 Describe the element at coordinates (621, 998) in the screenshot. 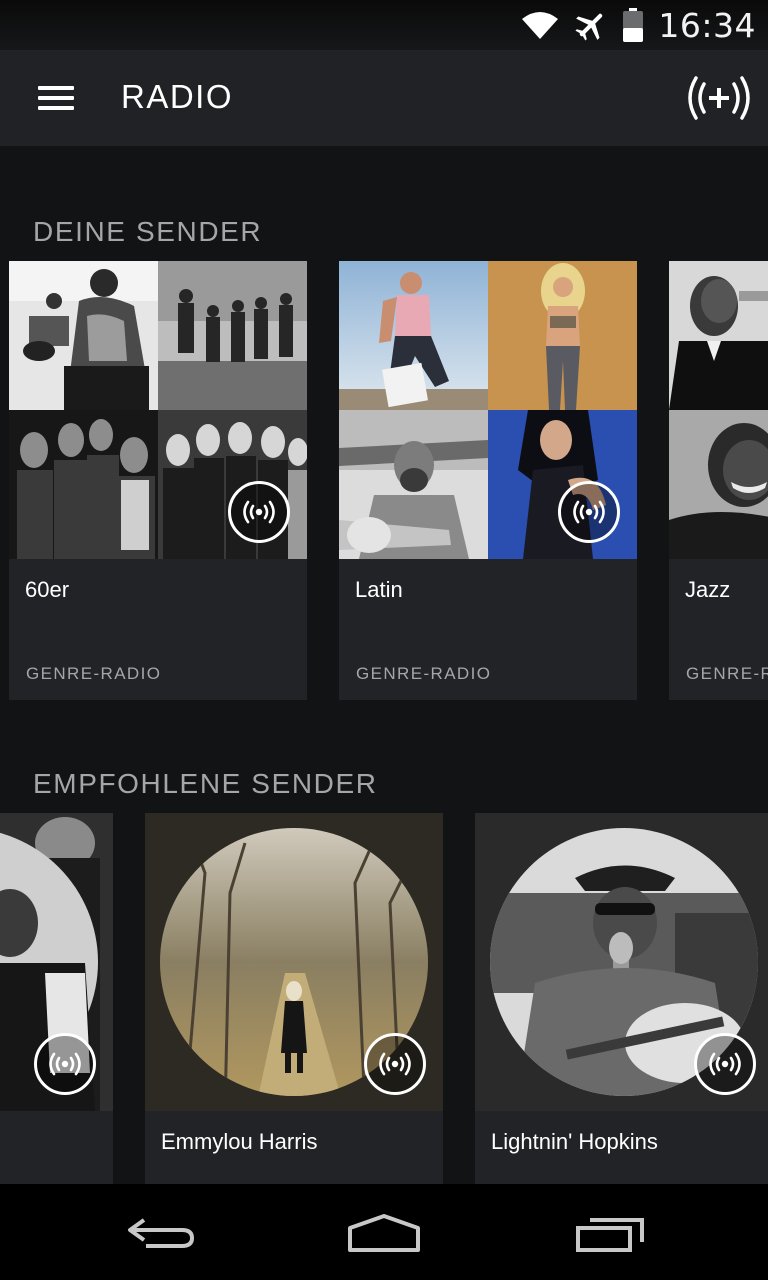

I see `artist-station-card-lightnin-hopkins: Lightnin' Hopkins` at that location.